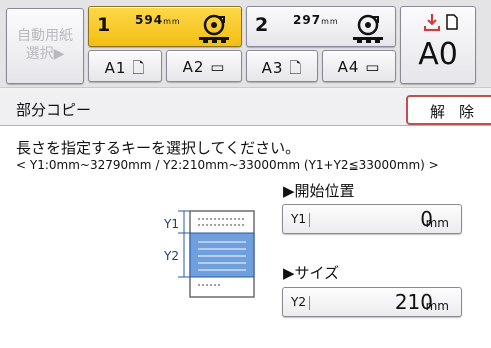  I want to click on paper-a4-button: A4 ▭, so click(359, 66).